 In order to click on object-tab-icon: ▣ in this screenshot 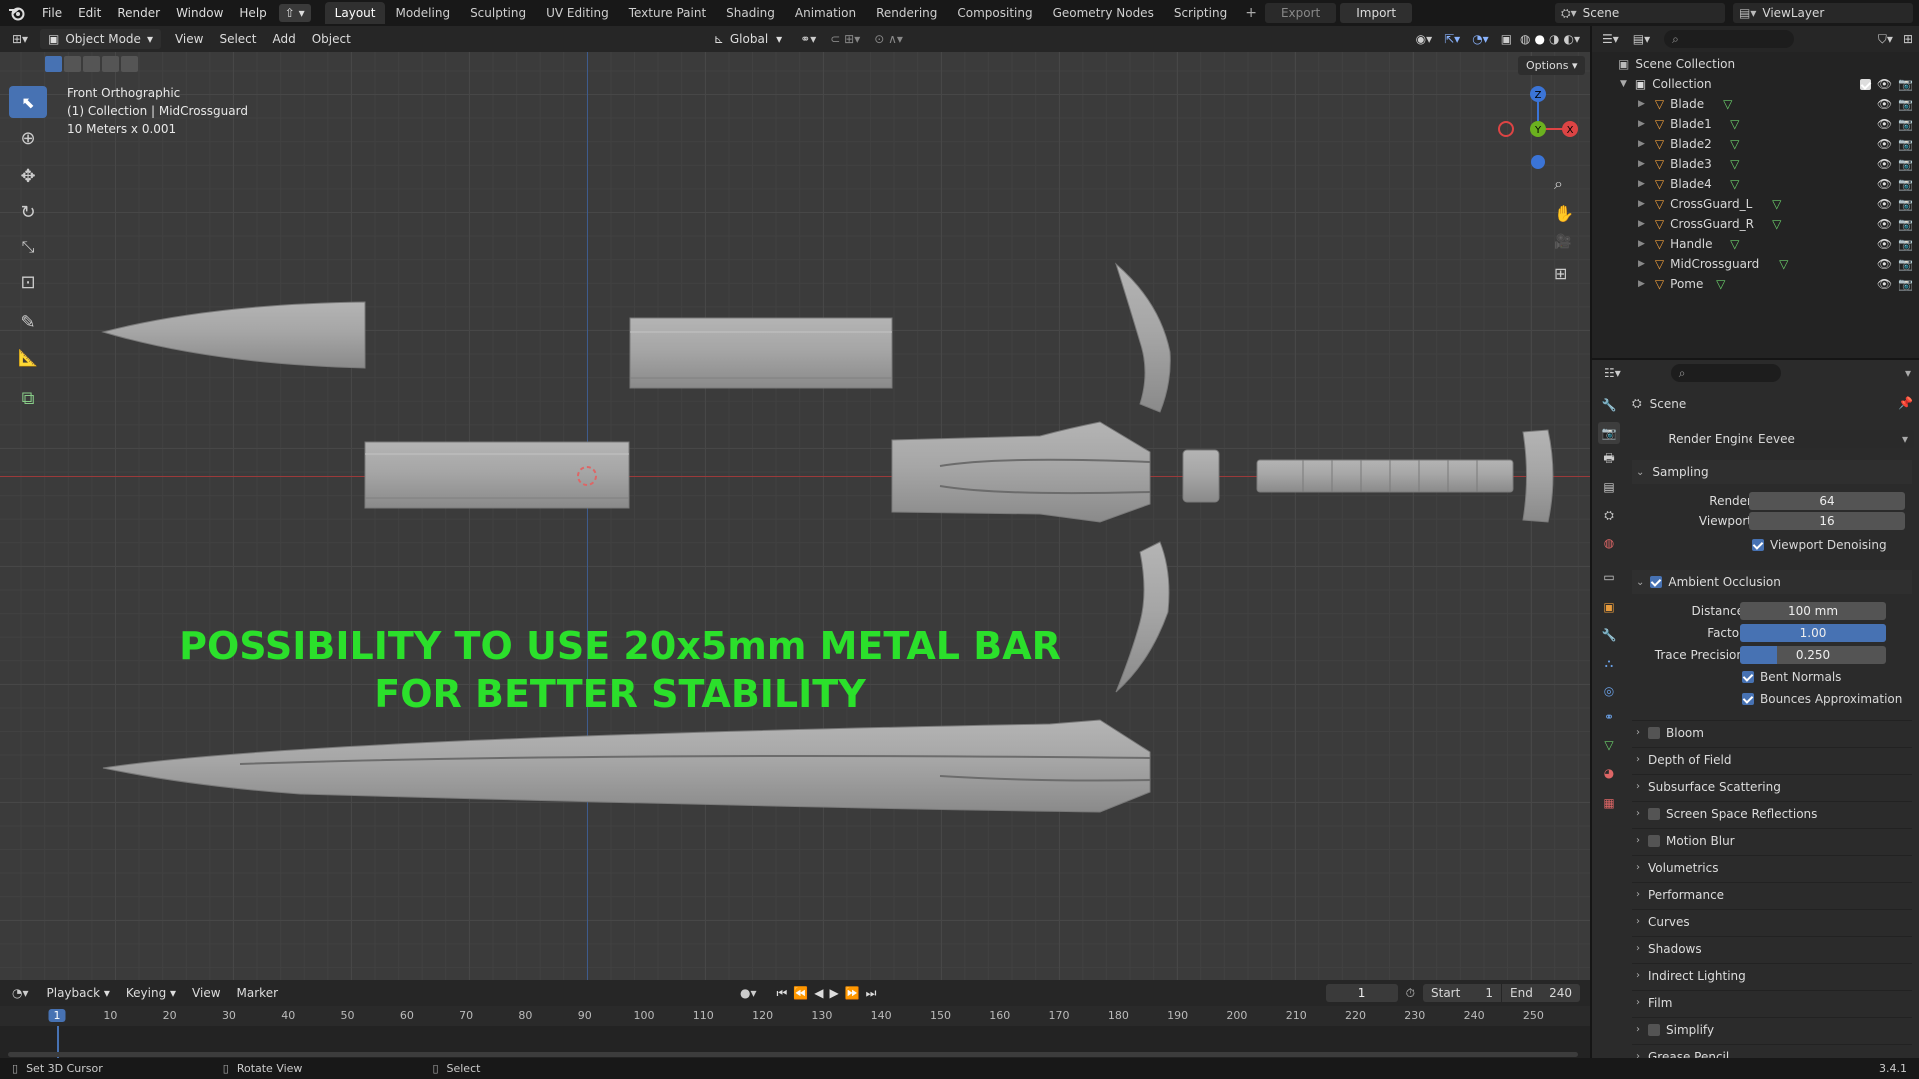, I will do `click(1609, 607)`.